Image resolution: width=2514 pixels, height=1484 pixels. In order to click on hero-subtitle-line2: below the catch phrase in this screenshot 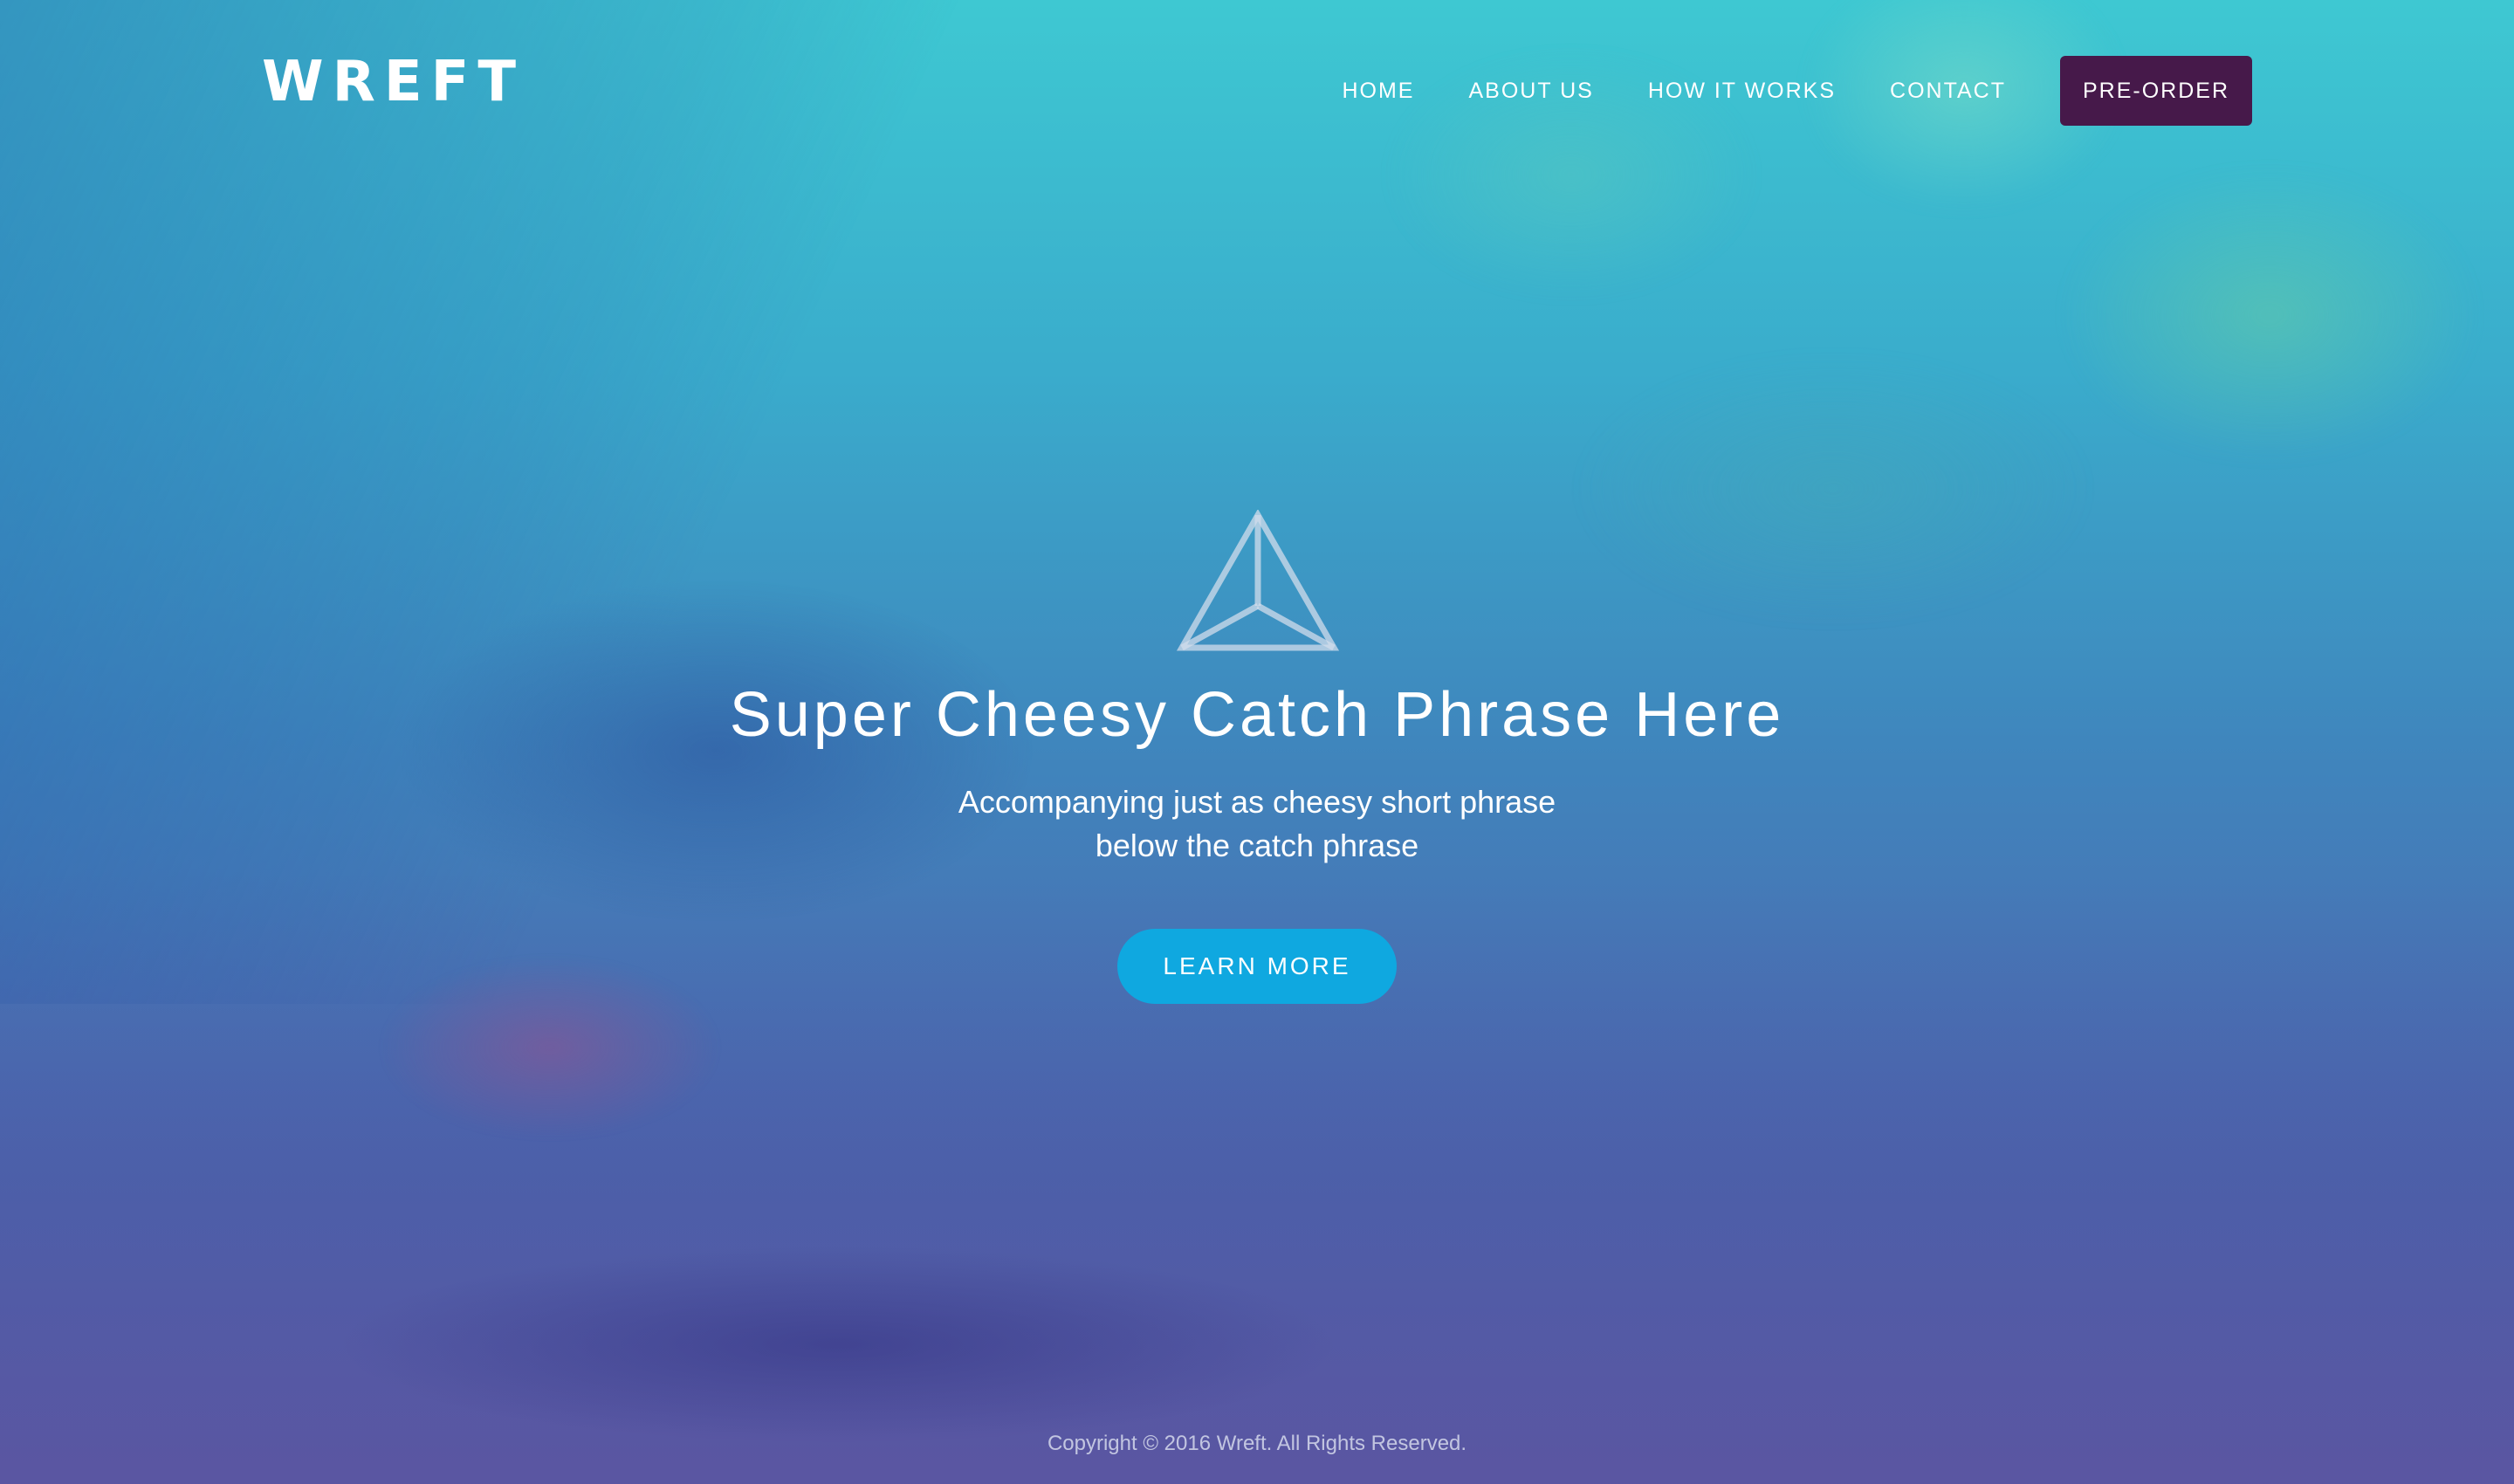, I will do `click(1257, 846)`.